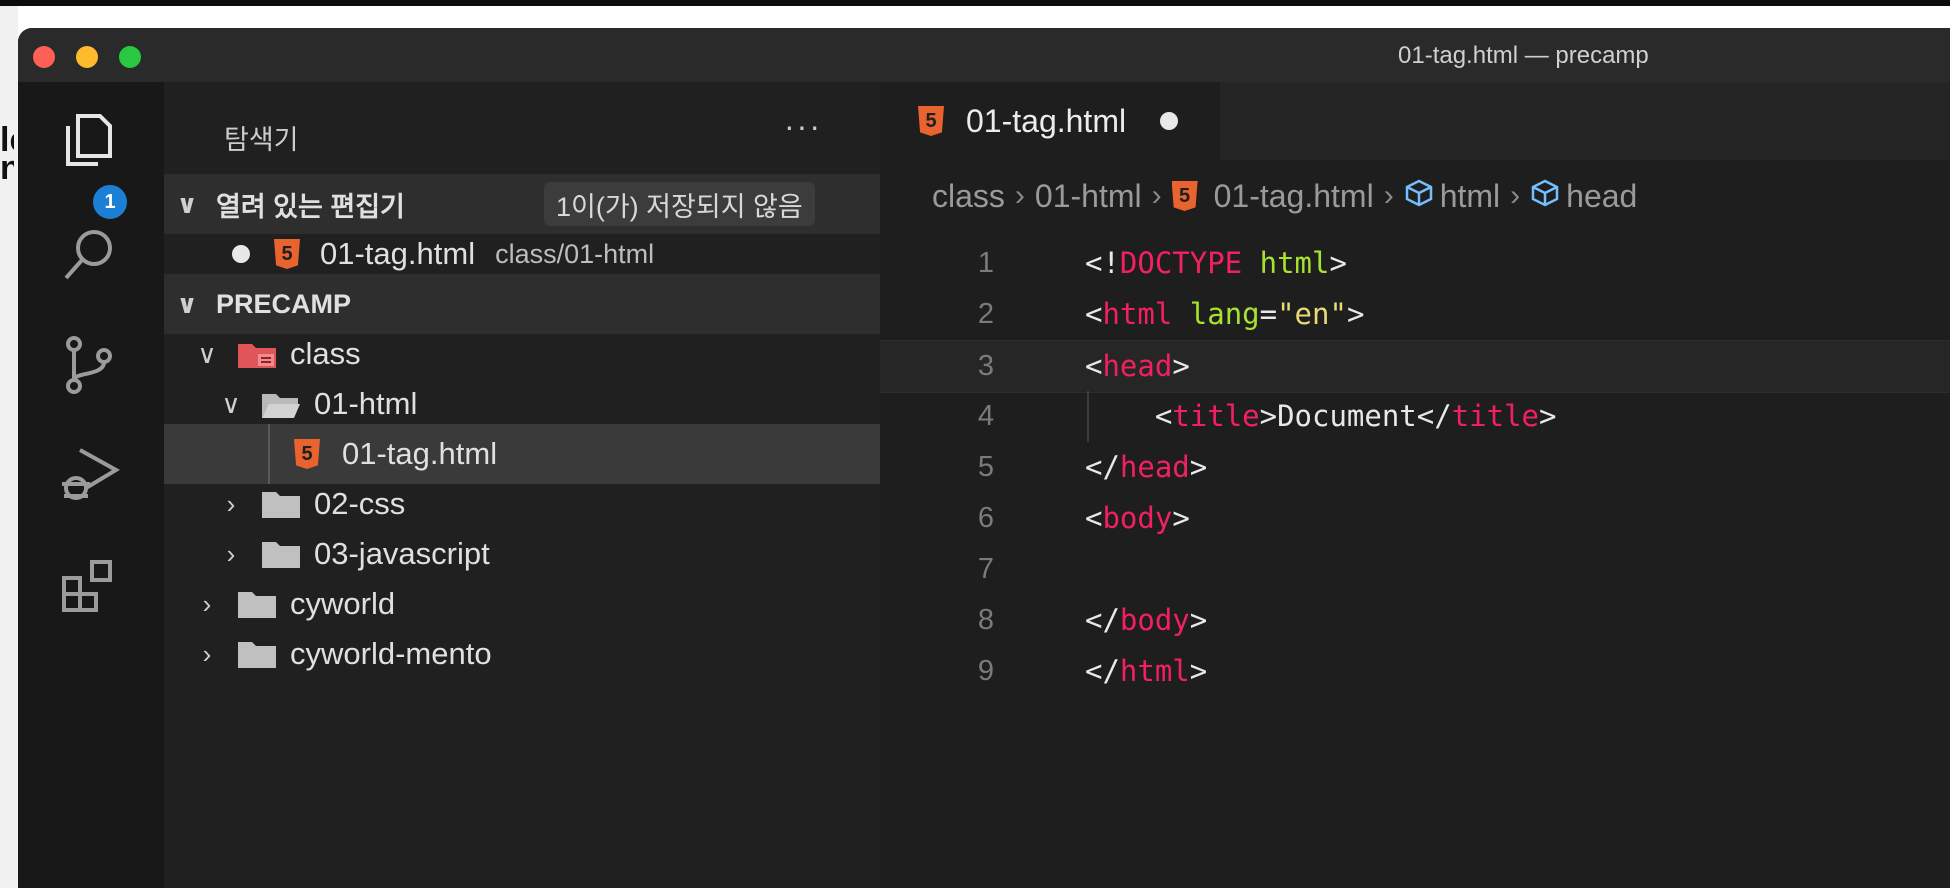 The image size is (1950, 888). Describe the element at coordinates (1225, 314) in the screenshot. I see `code-line-2: <html lang="en">` at that location.